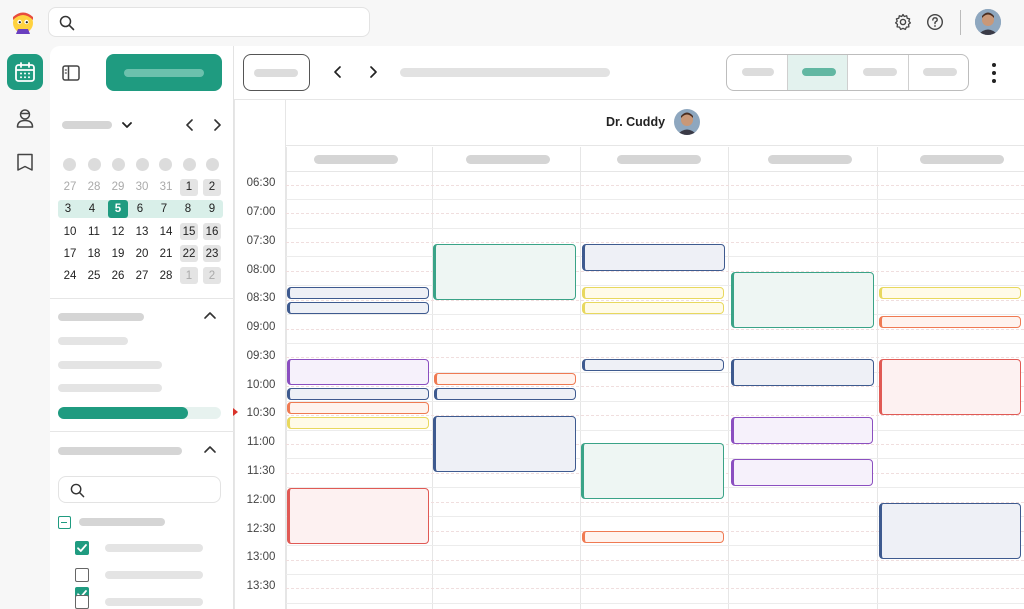  What do you see at coordinates (356, 159) in the screenshot?
I see `day-header` at bounding box center [356, 159].